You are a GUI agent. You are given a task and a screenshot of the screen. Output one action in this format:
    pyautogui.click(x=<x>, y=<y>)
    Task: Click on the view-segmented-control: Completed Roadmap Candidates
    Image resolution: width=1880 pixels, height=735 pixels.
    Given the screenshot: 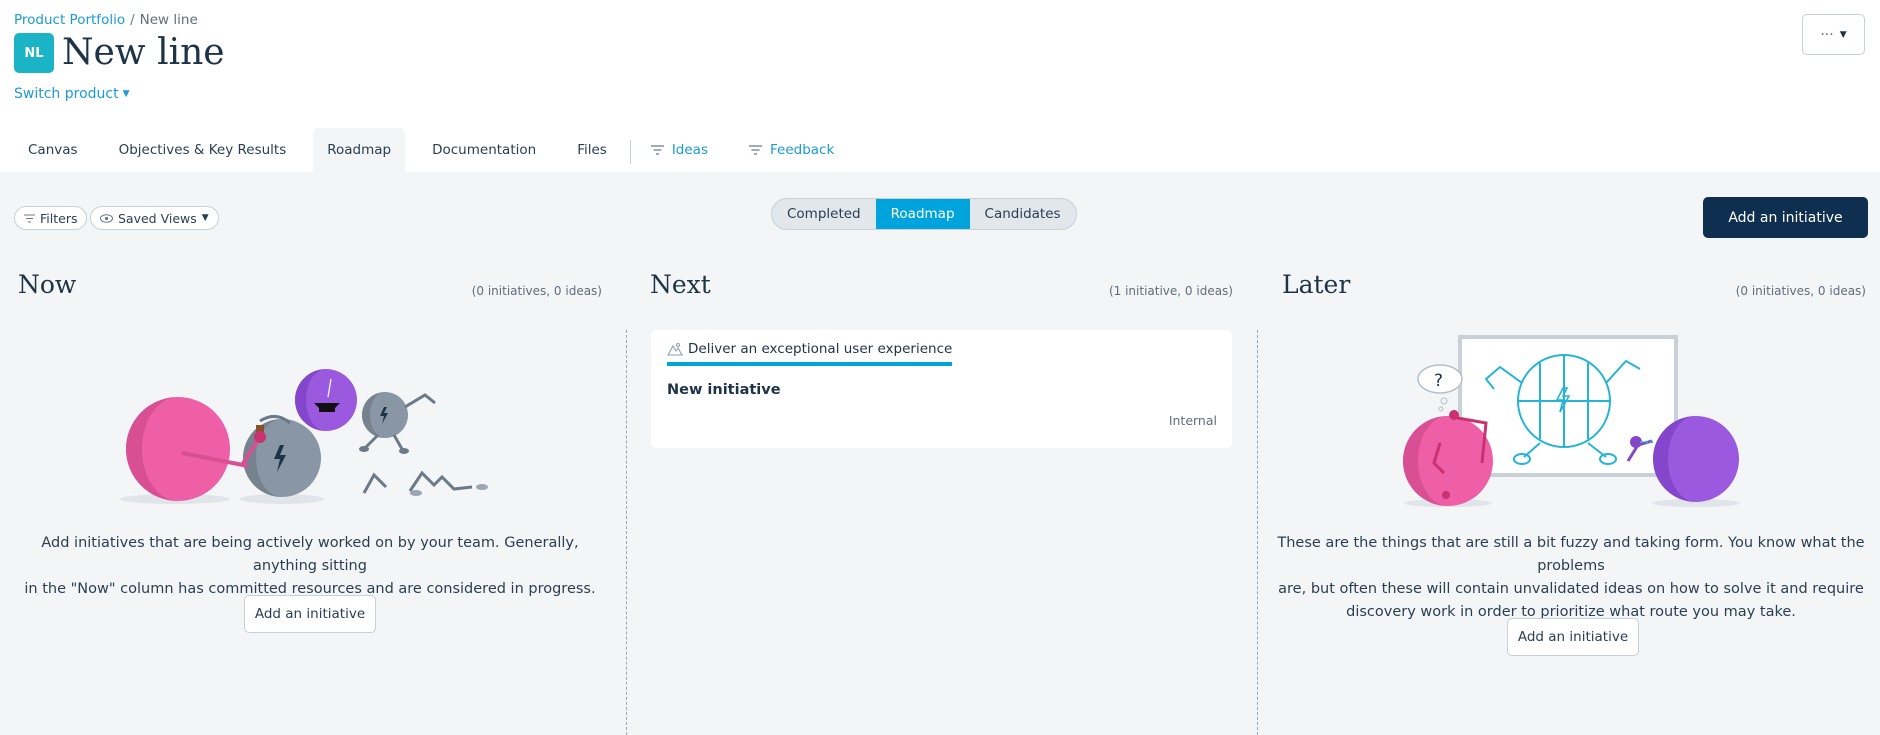 What is the action you would take?
    pyautogui.click(x=924, y=214)
    